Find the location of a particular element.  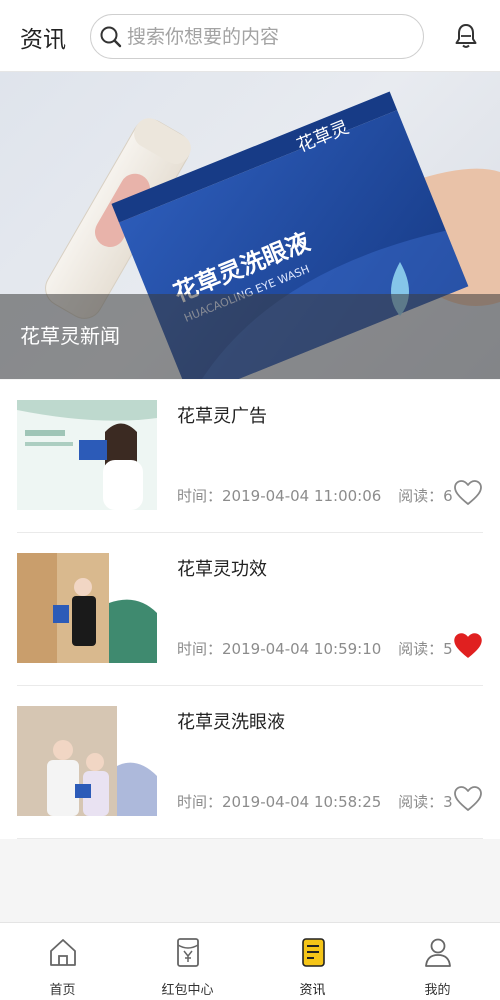

search-icon is located at coordinates (111, 37).